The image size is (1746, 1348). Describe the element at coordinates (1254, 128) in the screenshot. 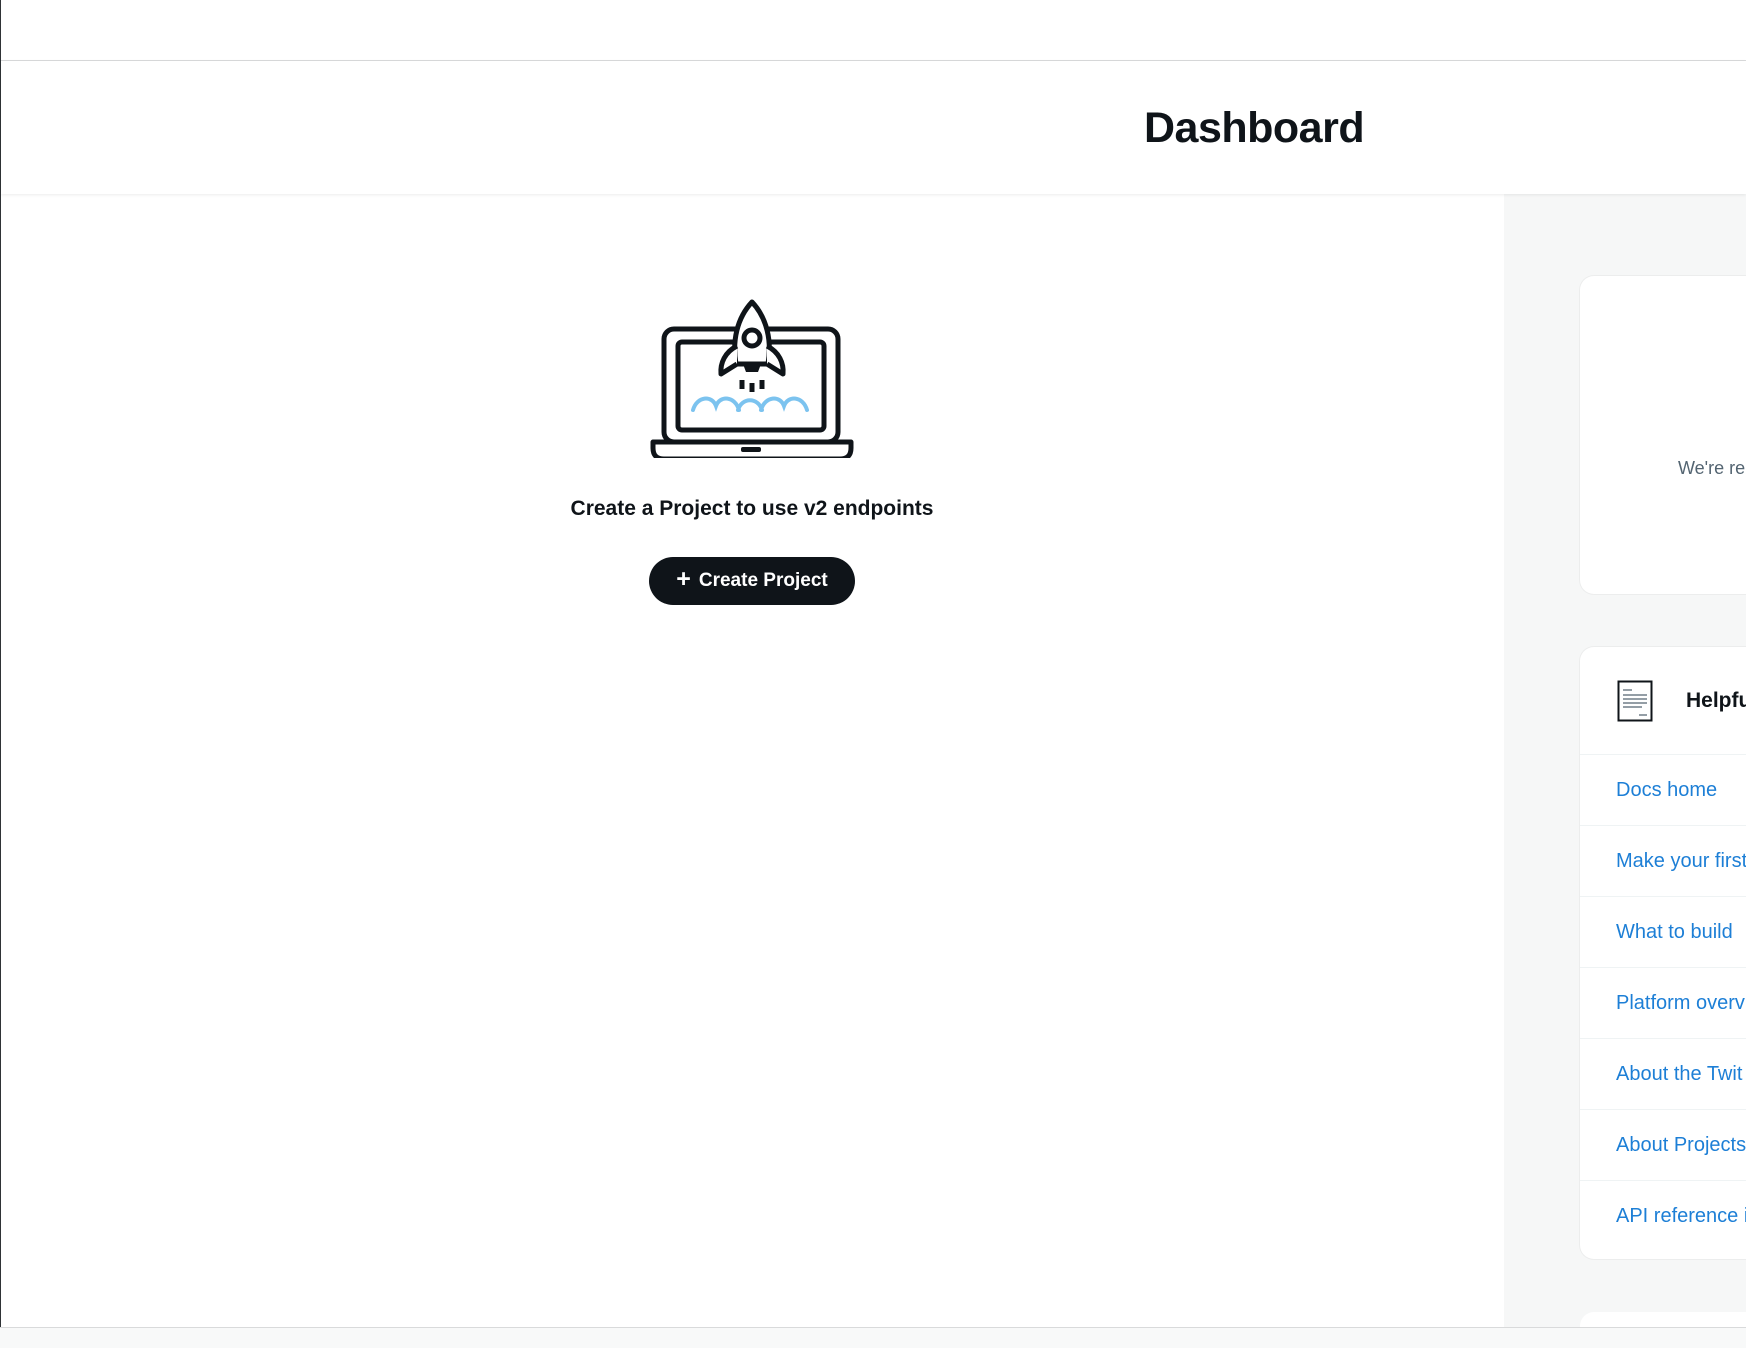

I see `page-title: Dashboard` at that location.